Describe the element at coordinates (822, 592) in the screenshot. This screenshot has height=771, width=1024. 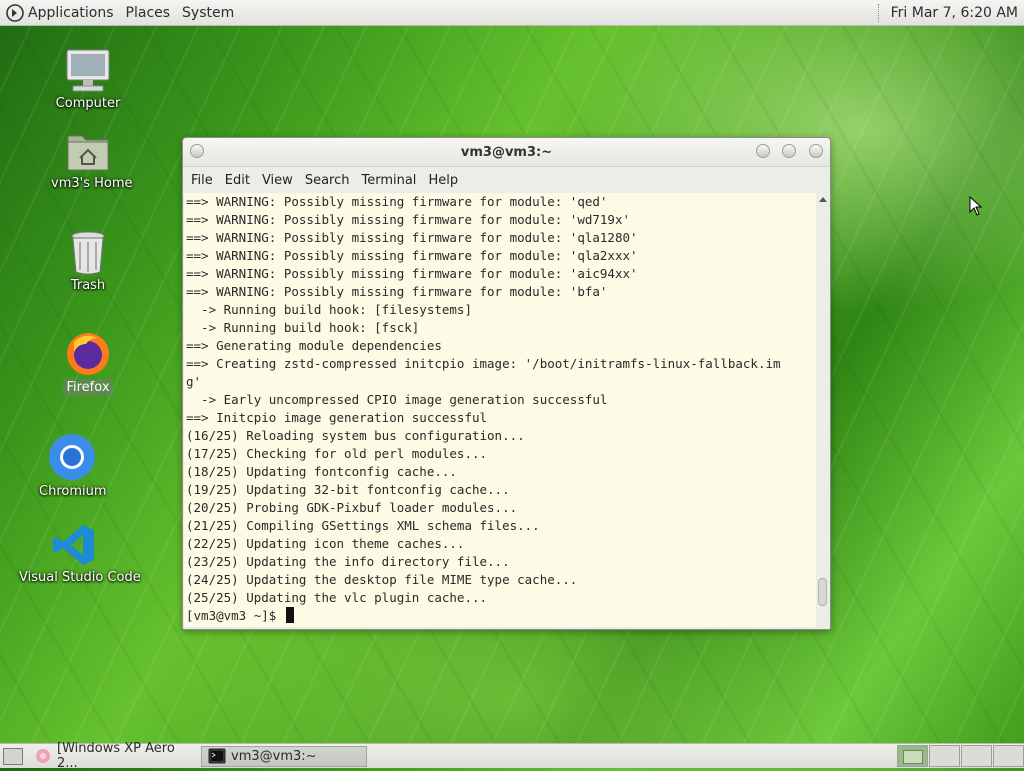
I see `scrollbar-thumb` at that location.